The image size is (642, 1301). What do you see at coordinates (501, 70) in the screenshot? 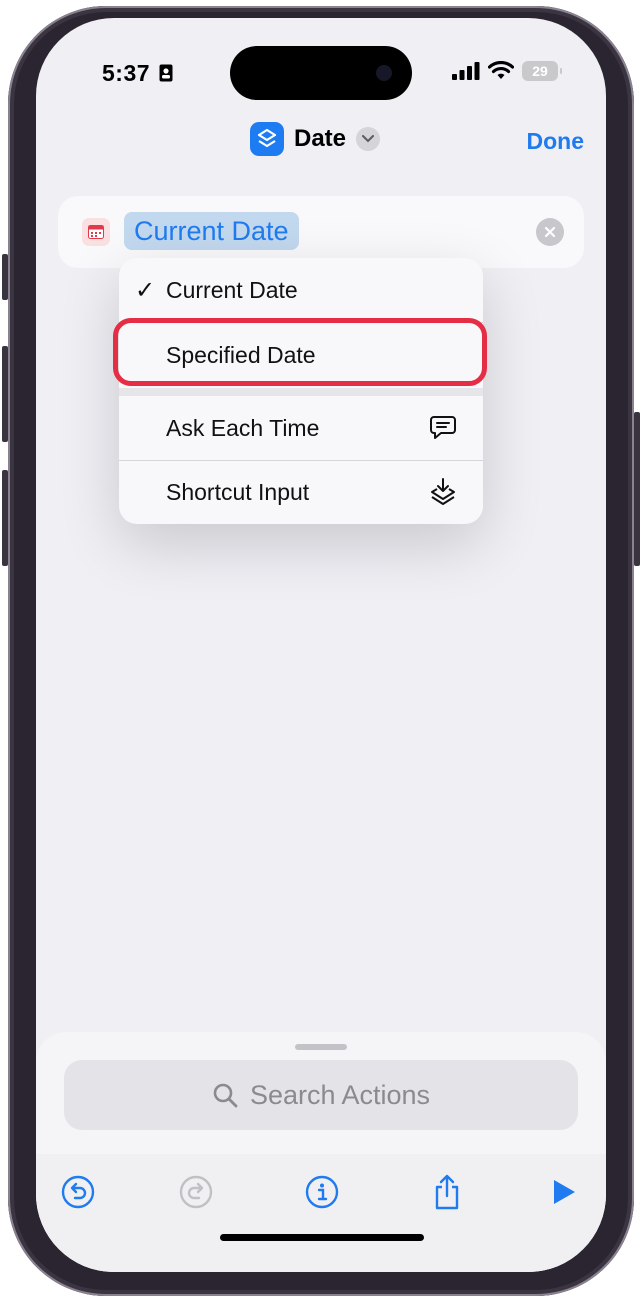
I see `wifi-icon` at bounding box center [501, 70].